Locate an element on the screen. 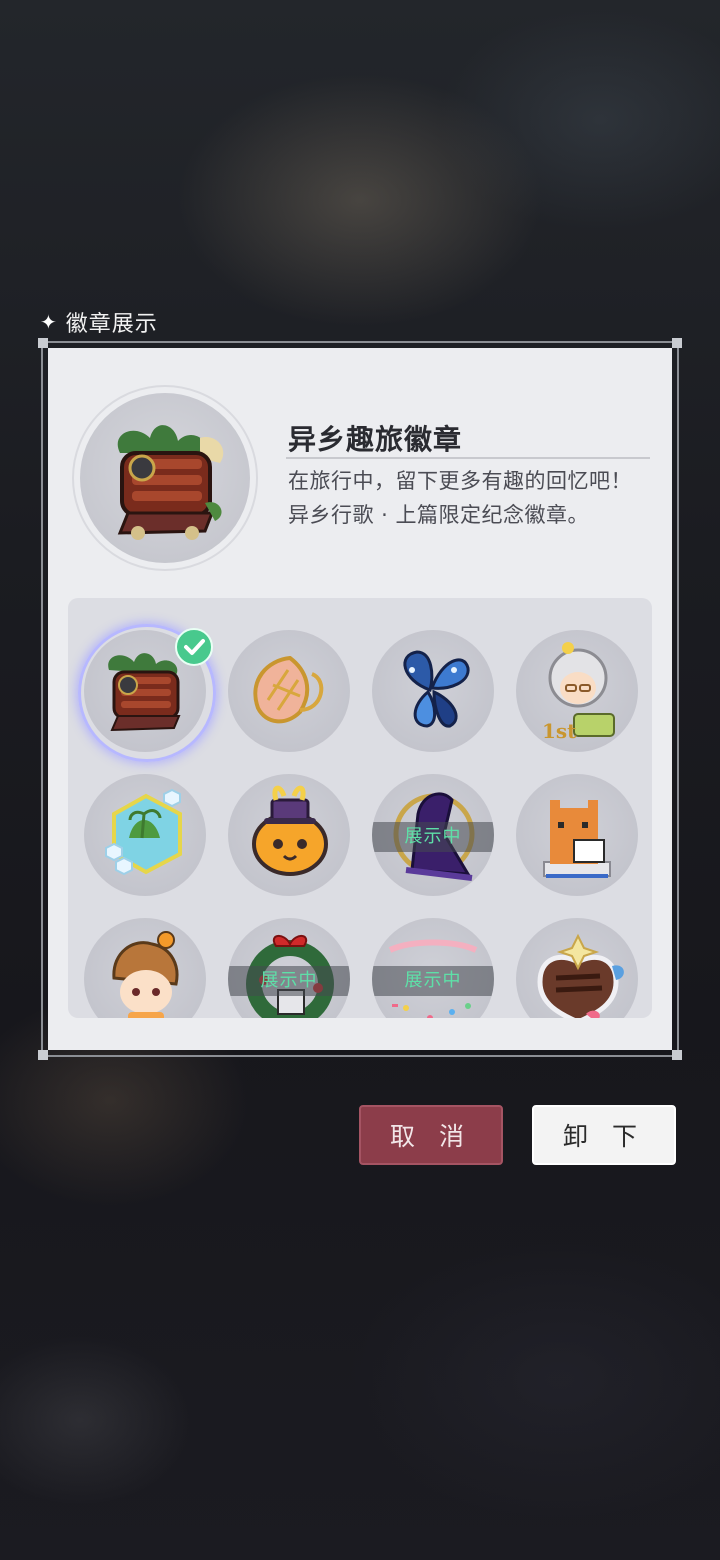  sparkle-icon: ✦ is located at coordinates (49, 322).